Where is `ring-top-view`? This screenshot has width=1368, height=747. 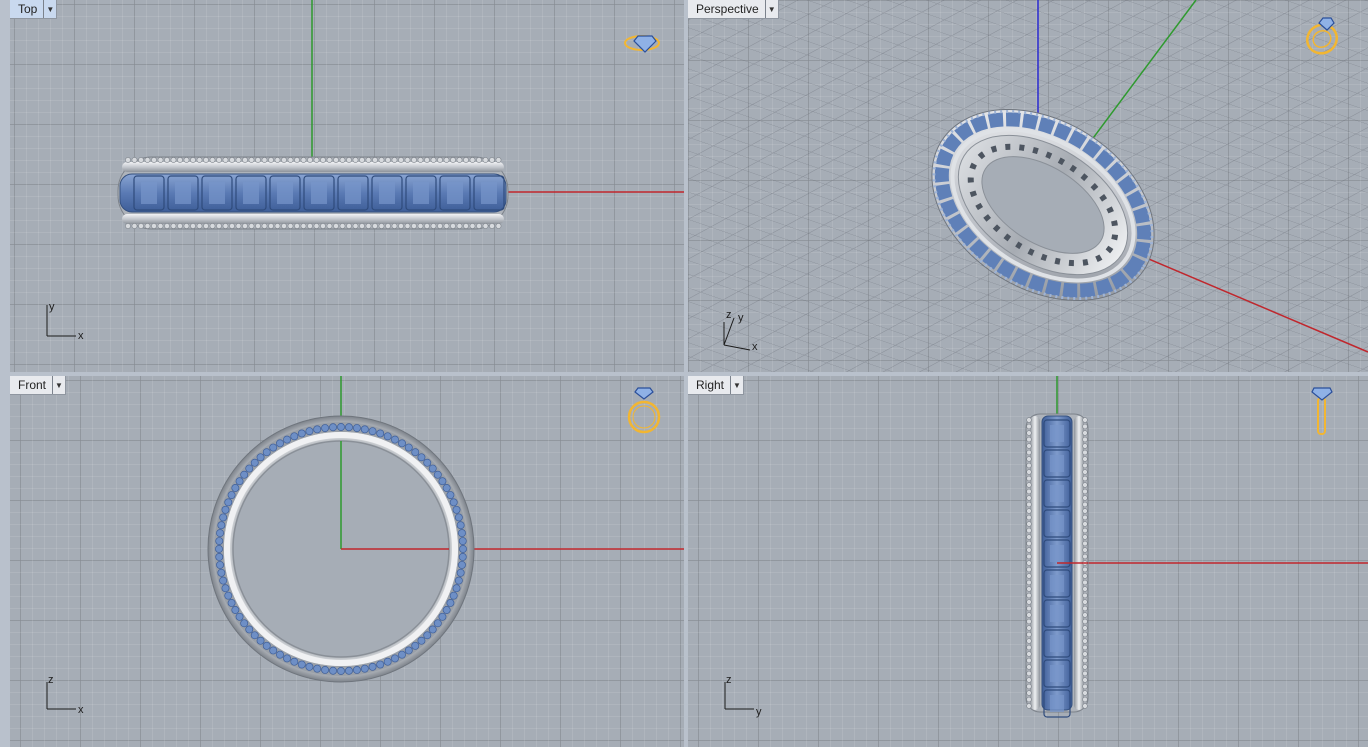 ring-top-view is located at coordinates (313, 193).